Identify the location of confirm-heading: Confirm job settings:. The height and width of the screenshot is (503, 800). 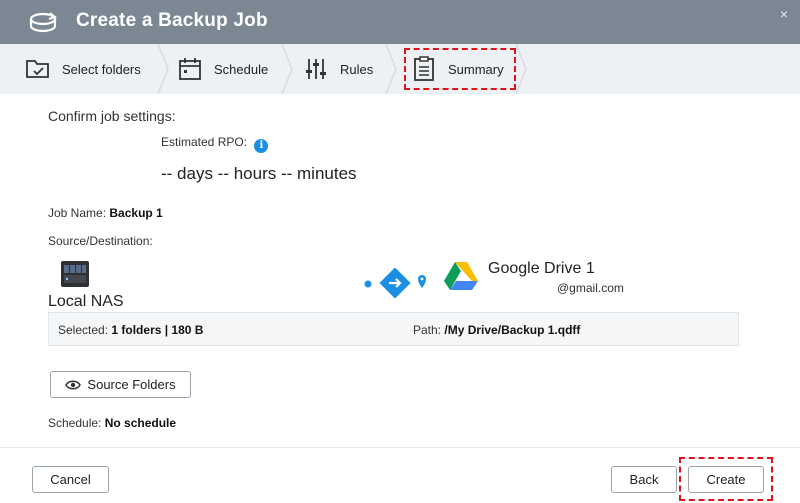
(112, 116).